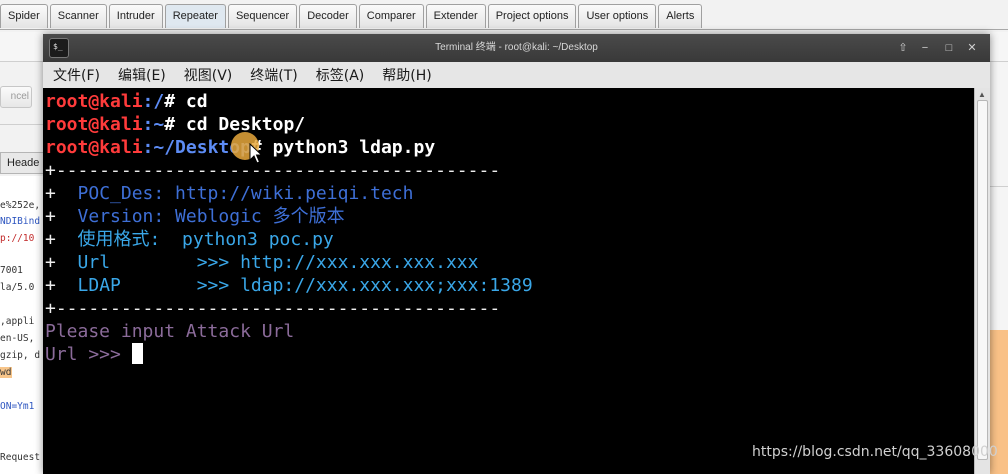 The height and width of the screenshot is (474, 1008). Describe the element at coordinates (343, 147) in the screenshot. I see `command-text: # python3 ldap.py` at that location.